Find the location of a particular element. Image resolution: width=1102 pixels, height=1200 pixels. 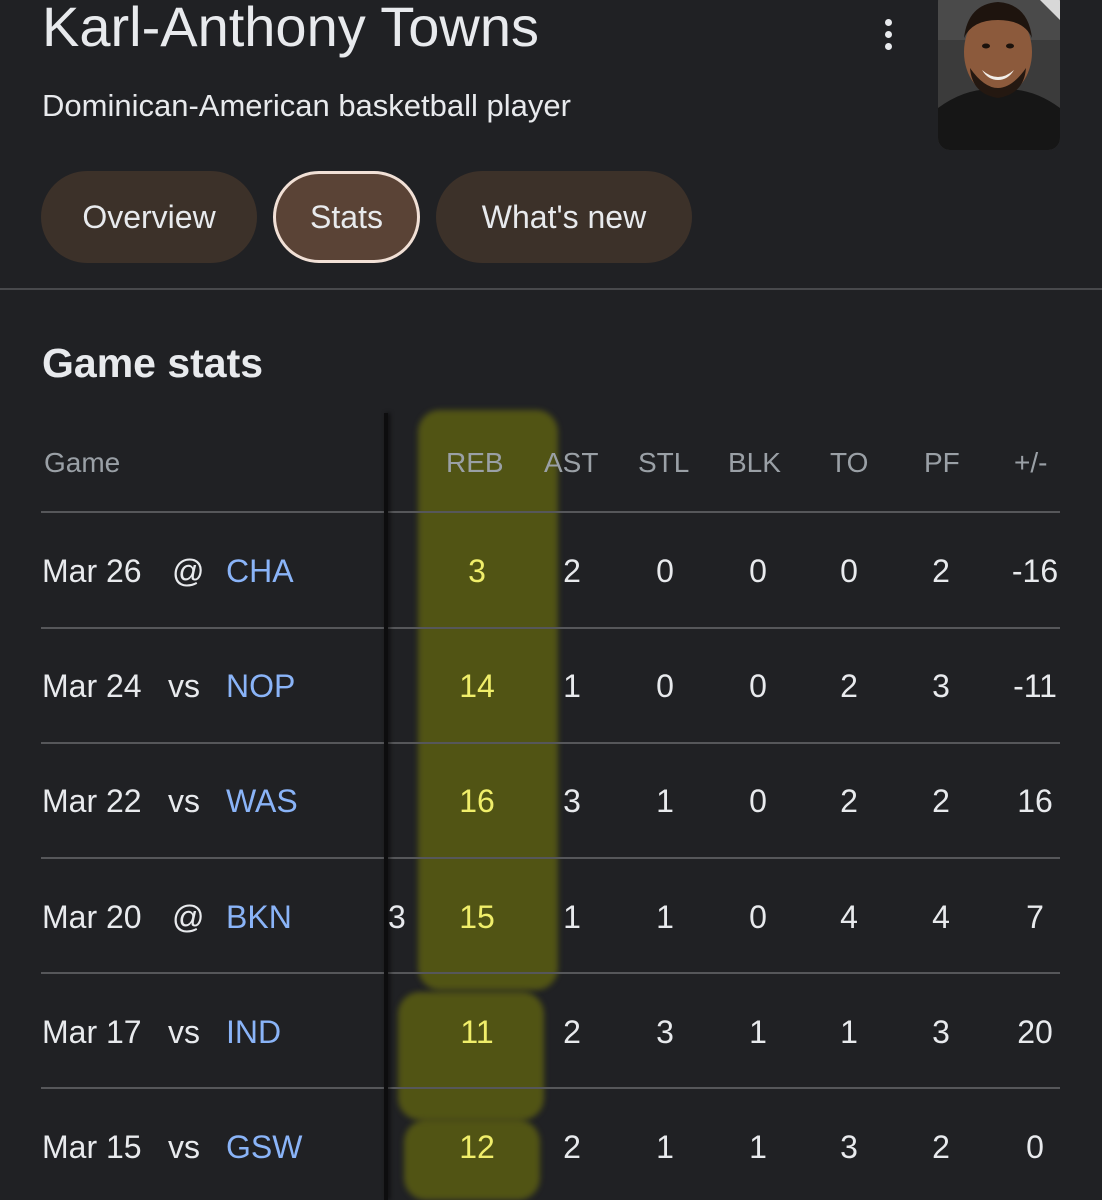

col-header-blk: BLK is located at coordinates (754, 462).